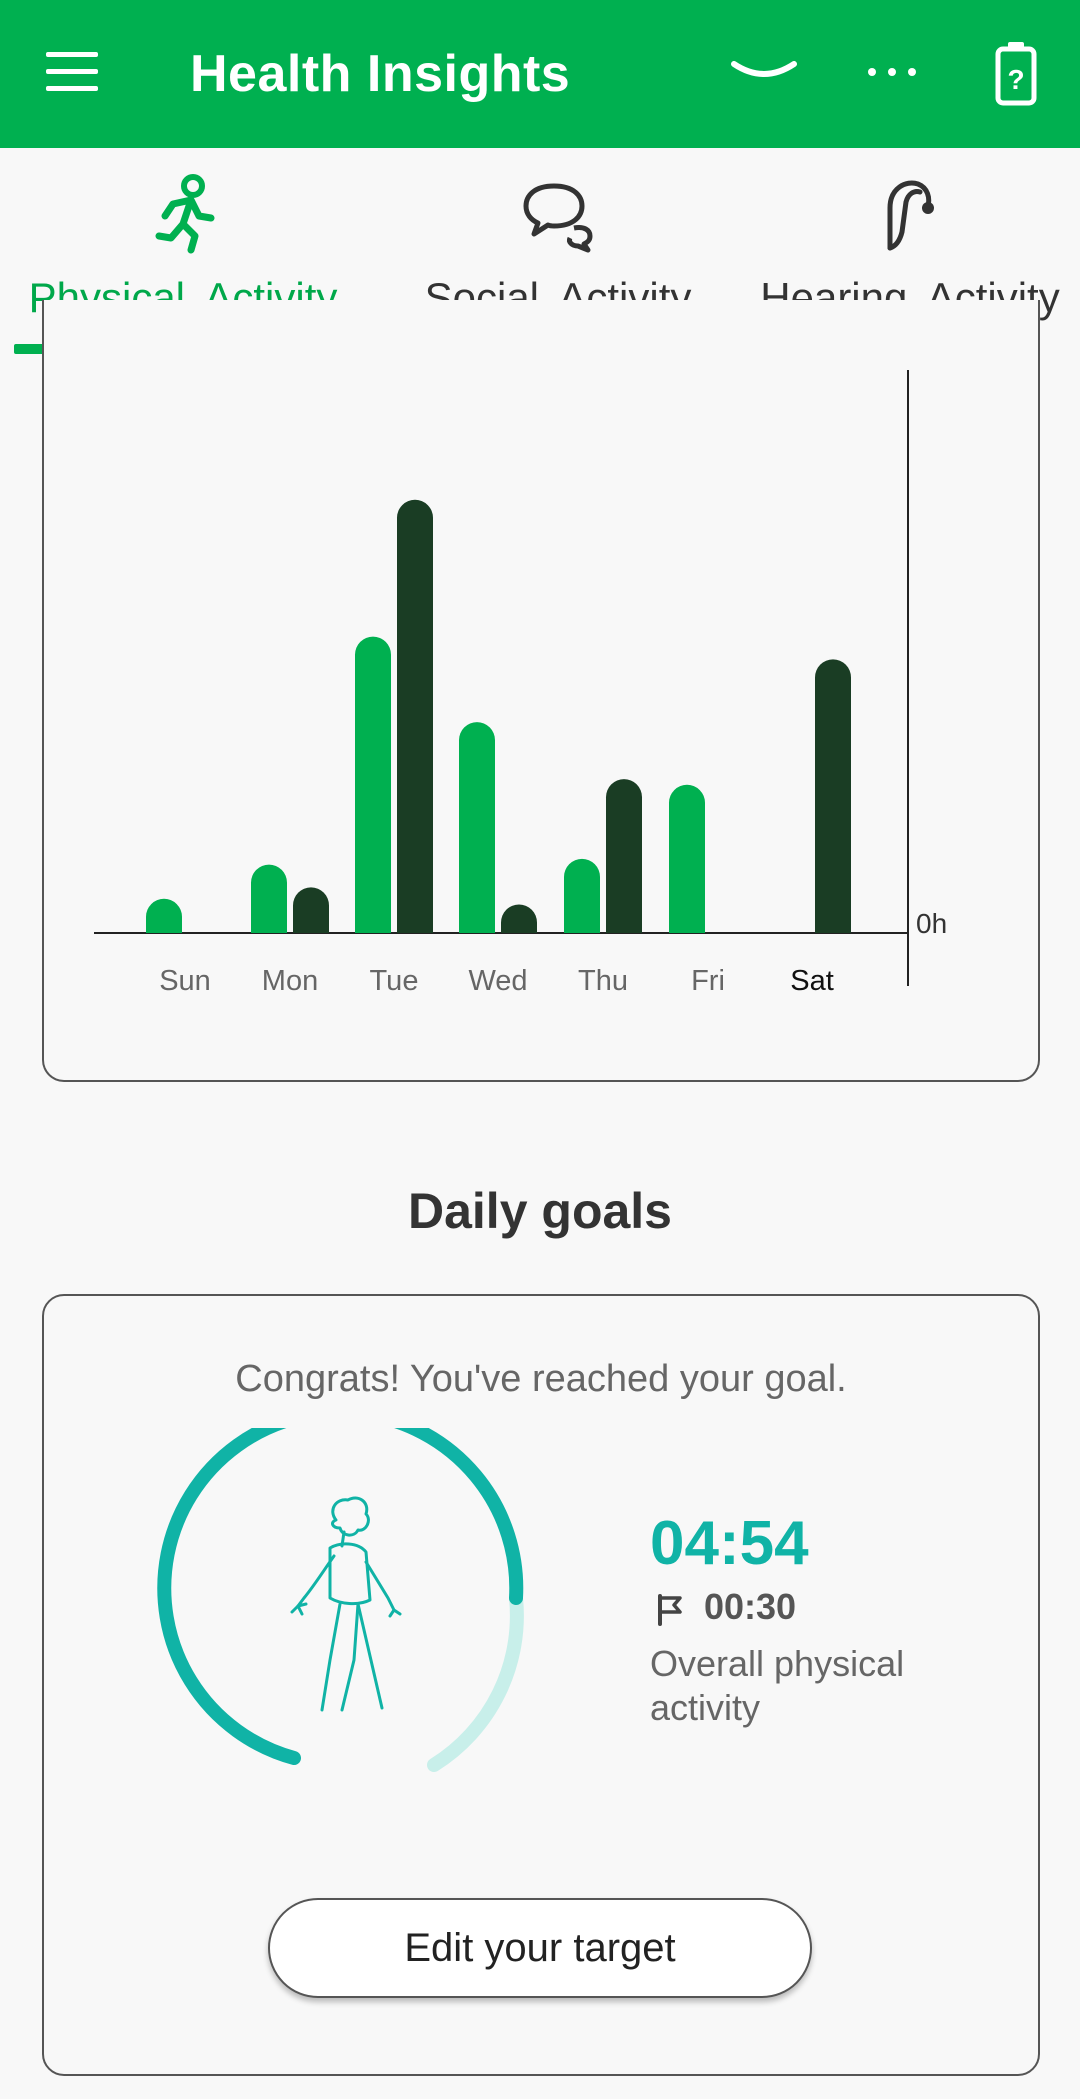  I want to click on activity-time: 04:54, so click(729, 1543).